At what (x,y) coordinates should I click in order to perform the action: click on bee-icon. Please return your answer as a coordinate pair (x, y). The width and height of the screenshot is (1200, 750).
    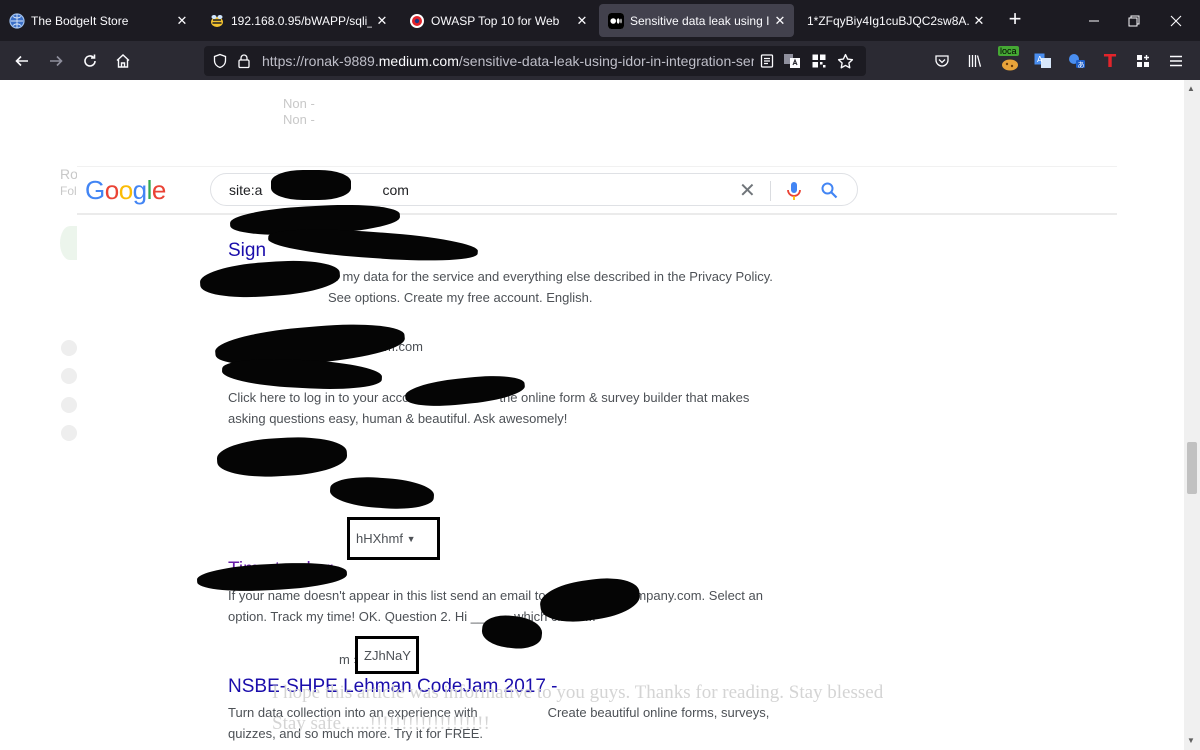
    Looking at the image, I should click on (217, 21).